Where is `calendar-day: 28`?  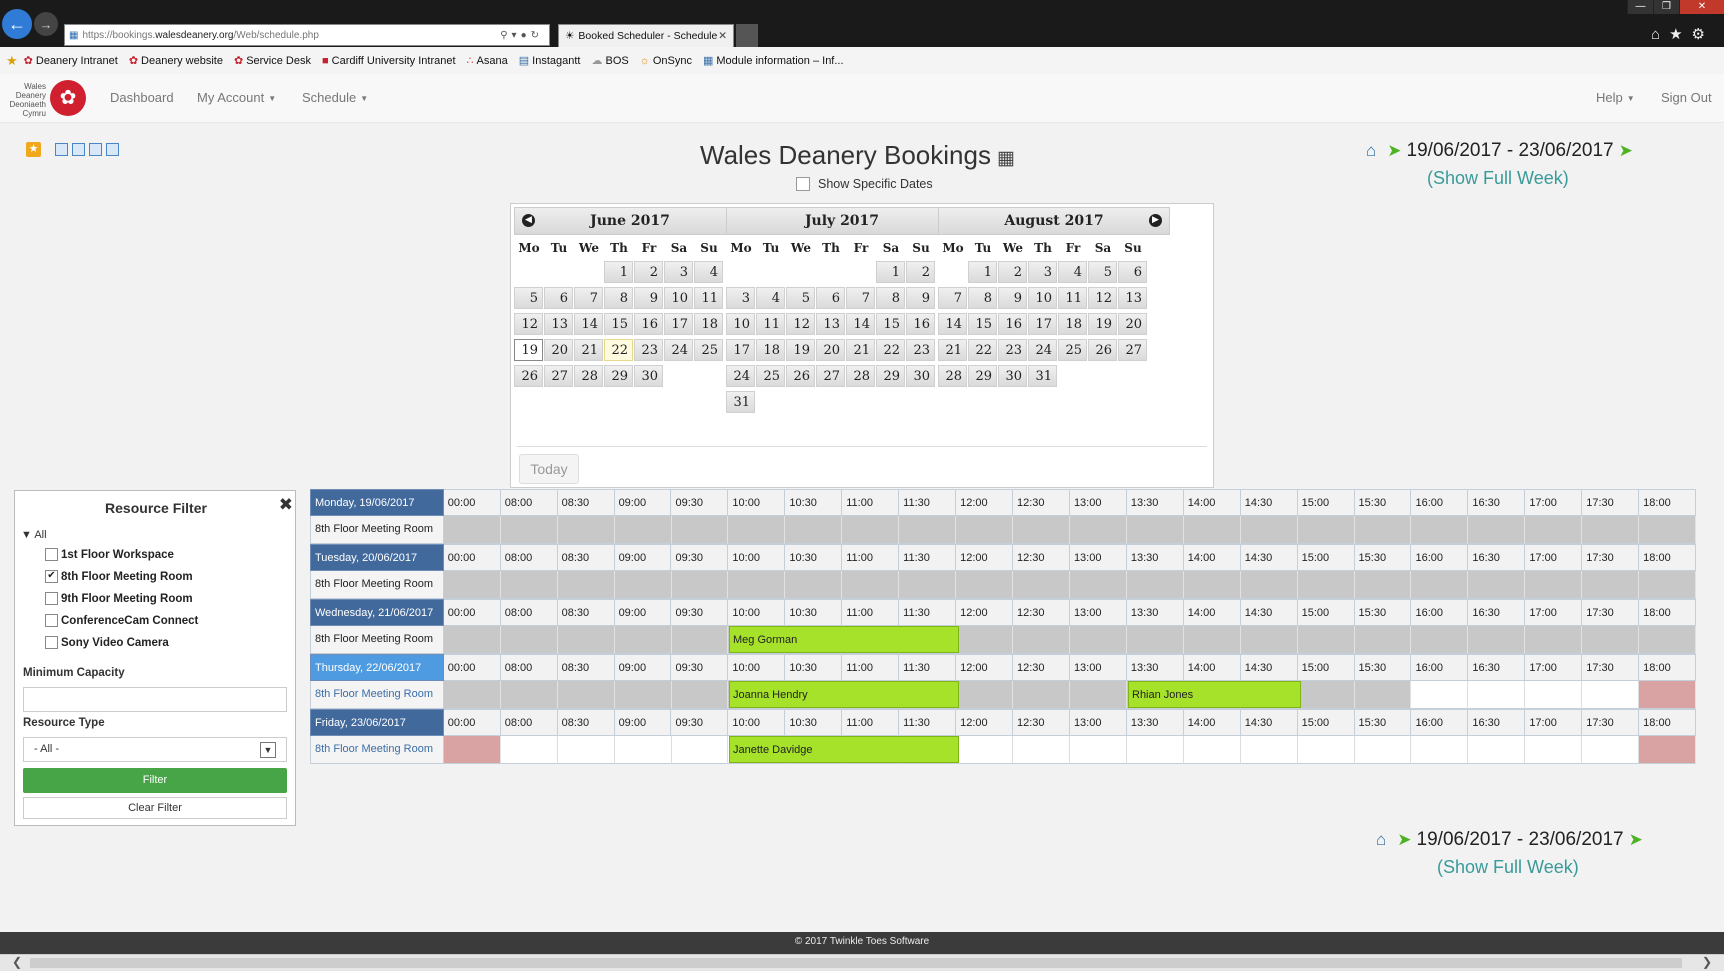
calendar-day: 28 is located at coordinates (588, 376).